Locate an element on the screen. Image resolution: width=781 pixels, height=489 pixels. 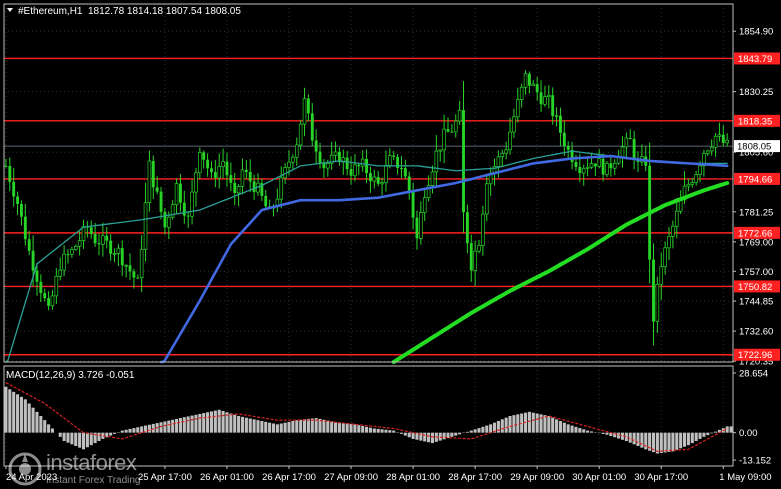
time-tick-label: 1 May 09:00 is located at coordinates (745, 477).